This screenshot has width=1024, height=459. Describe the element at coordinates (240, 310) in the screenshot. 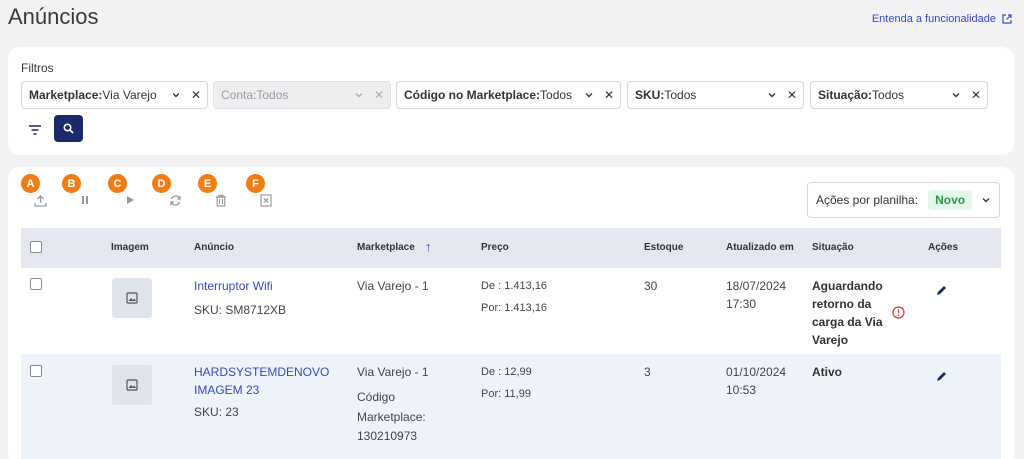

I see `listing-sku: SKU: SM8712XB` at that location.